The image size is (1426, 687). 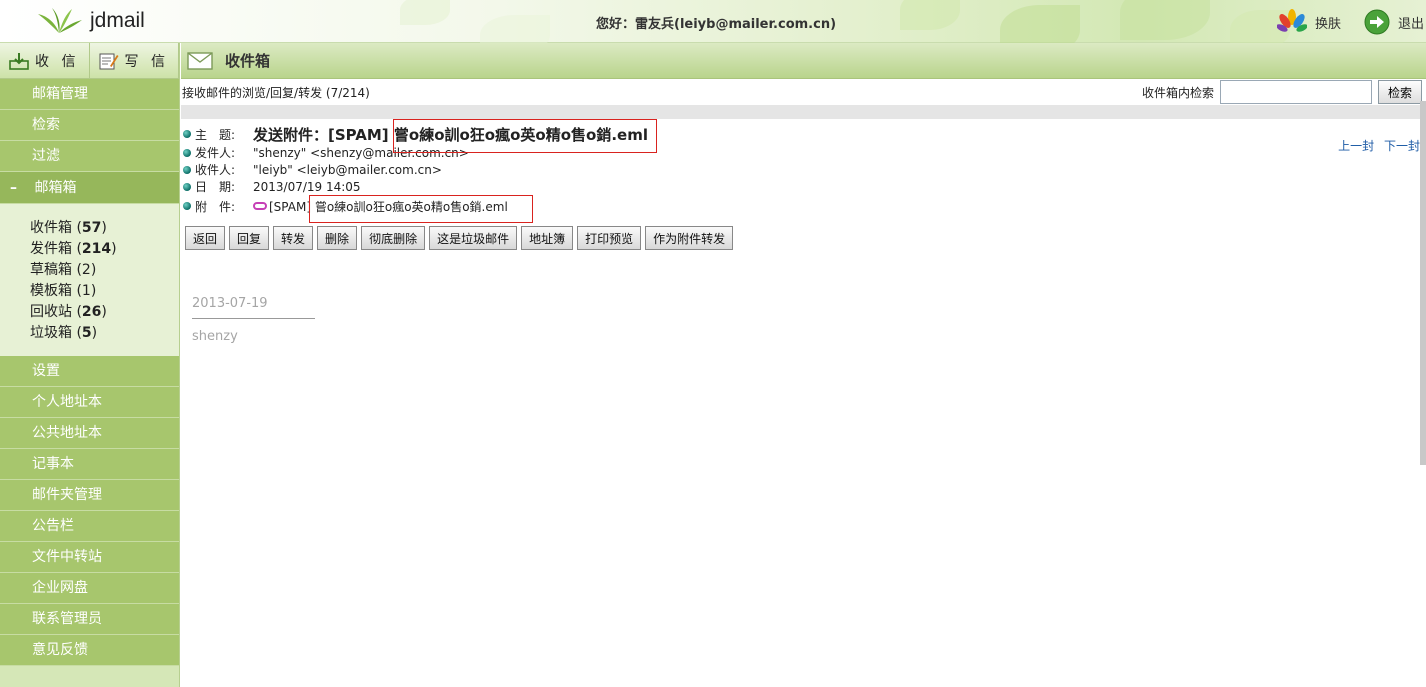 What do you see at coordinates (89, 156) in the screenshot?
I see `sidebar-item-filter: 过滤` at bounding box center [89, 156].